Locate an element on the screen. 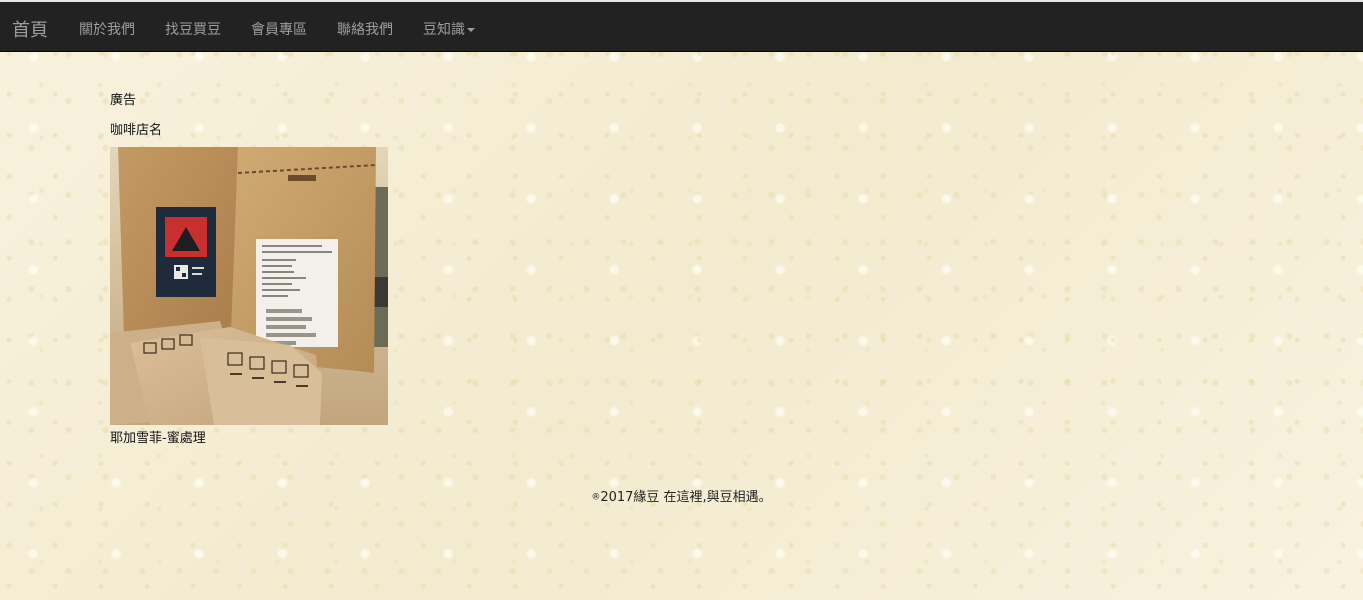  registered-symbol: ® is located at coordinates (596, 497).